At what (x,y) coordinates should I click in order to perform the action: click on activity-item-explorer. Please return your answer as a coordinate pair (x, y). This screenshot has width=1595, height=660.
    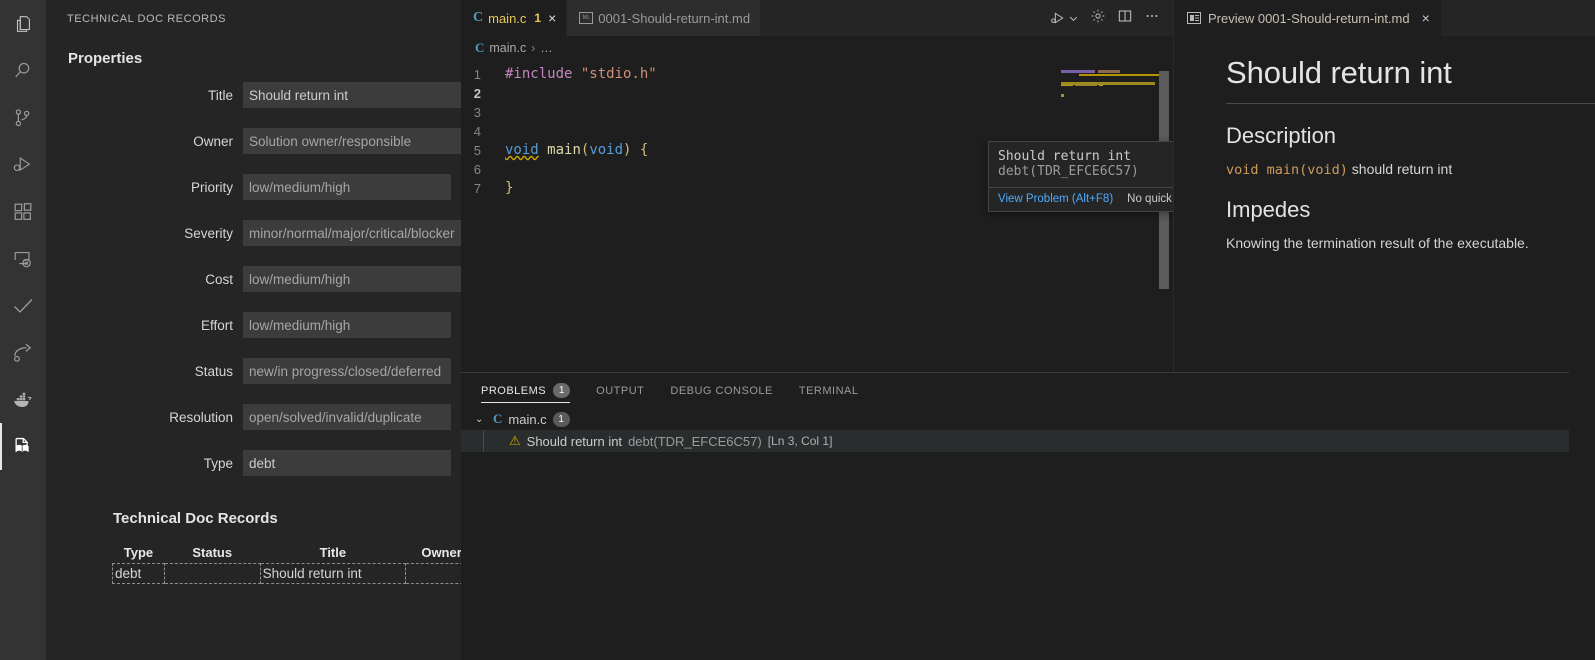
    Looking at the image, I should click on (23, 23).